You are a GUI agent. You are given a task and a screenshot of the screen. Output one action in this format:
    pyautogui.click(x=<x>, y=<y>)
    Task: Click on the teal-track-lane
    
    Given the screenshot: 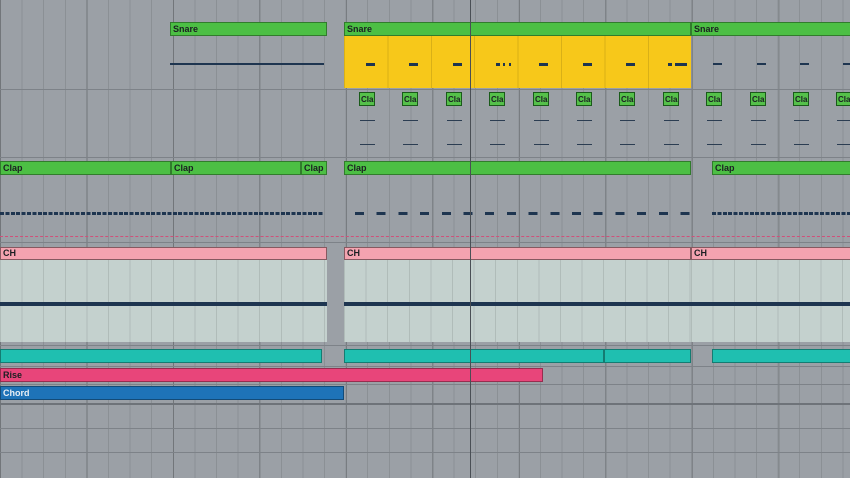 What is the action you would take?
    pyautogui.click(x=425, y=356)
    